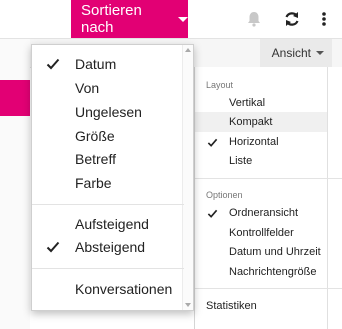 Image resolution: width=342 pixels, height=329 pixels. I want to click on option-item-nachrichtengroesse: Nachrichtengröße, so click(261, 272).